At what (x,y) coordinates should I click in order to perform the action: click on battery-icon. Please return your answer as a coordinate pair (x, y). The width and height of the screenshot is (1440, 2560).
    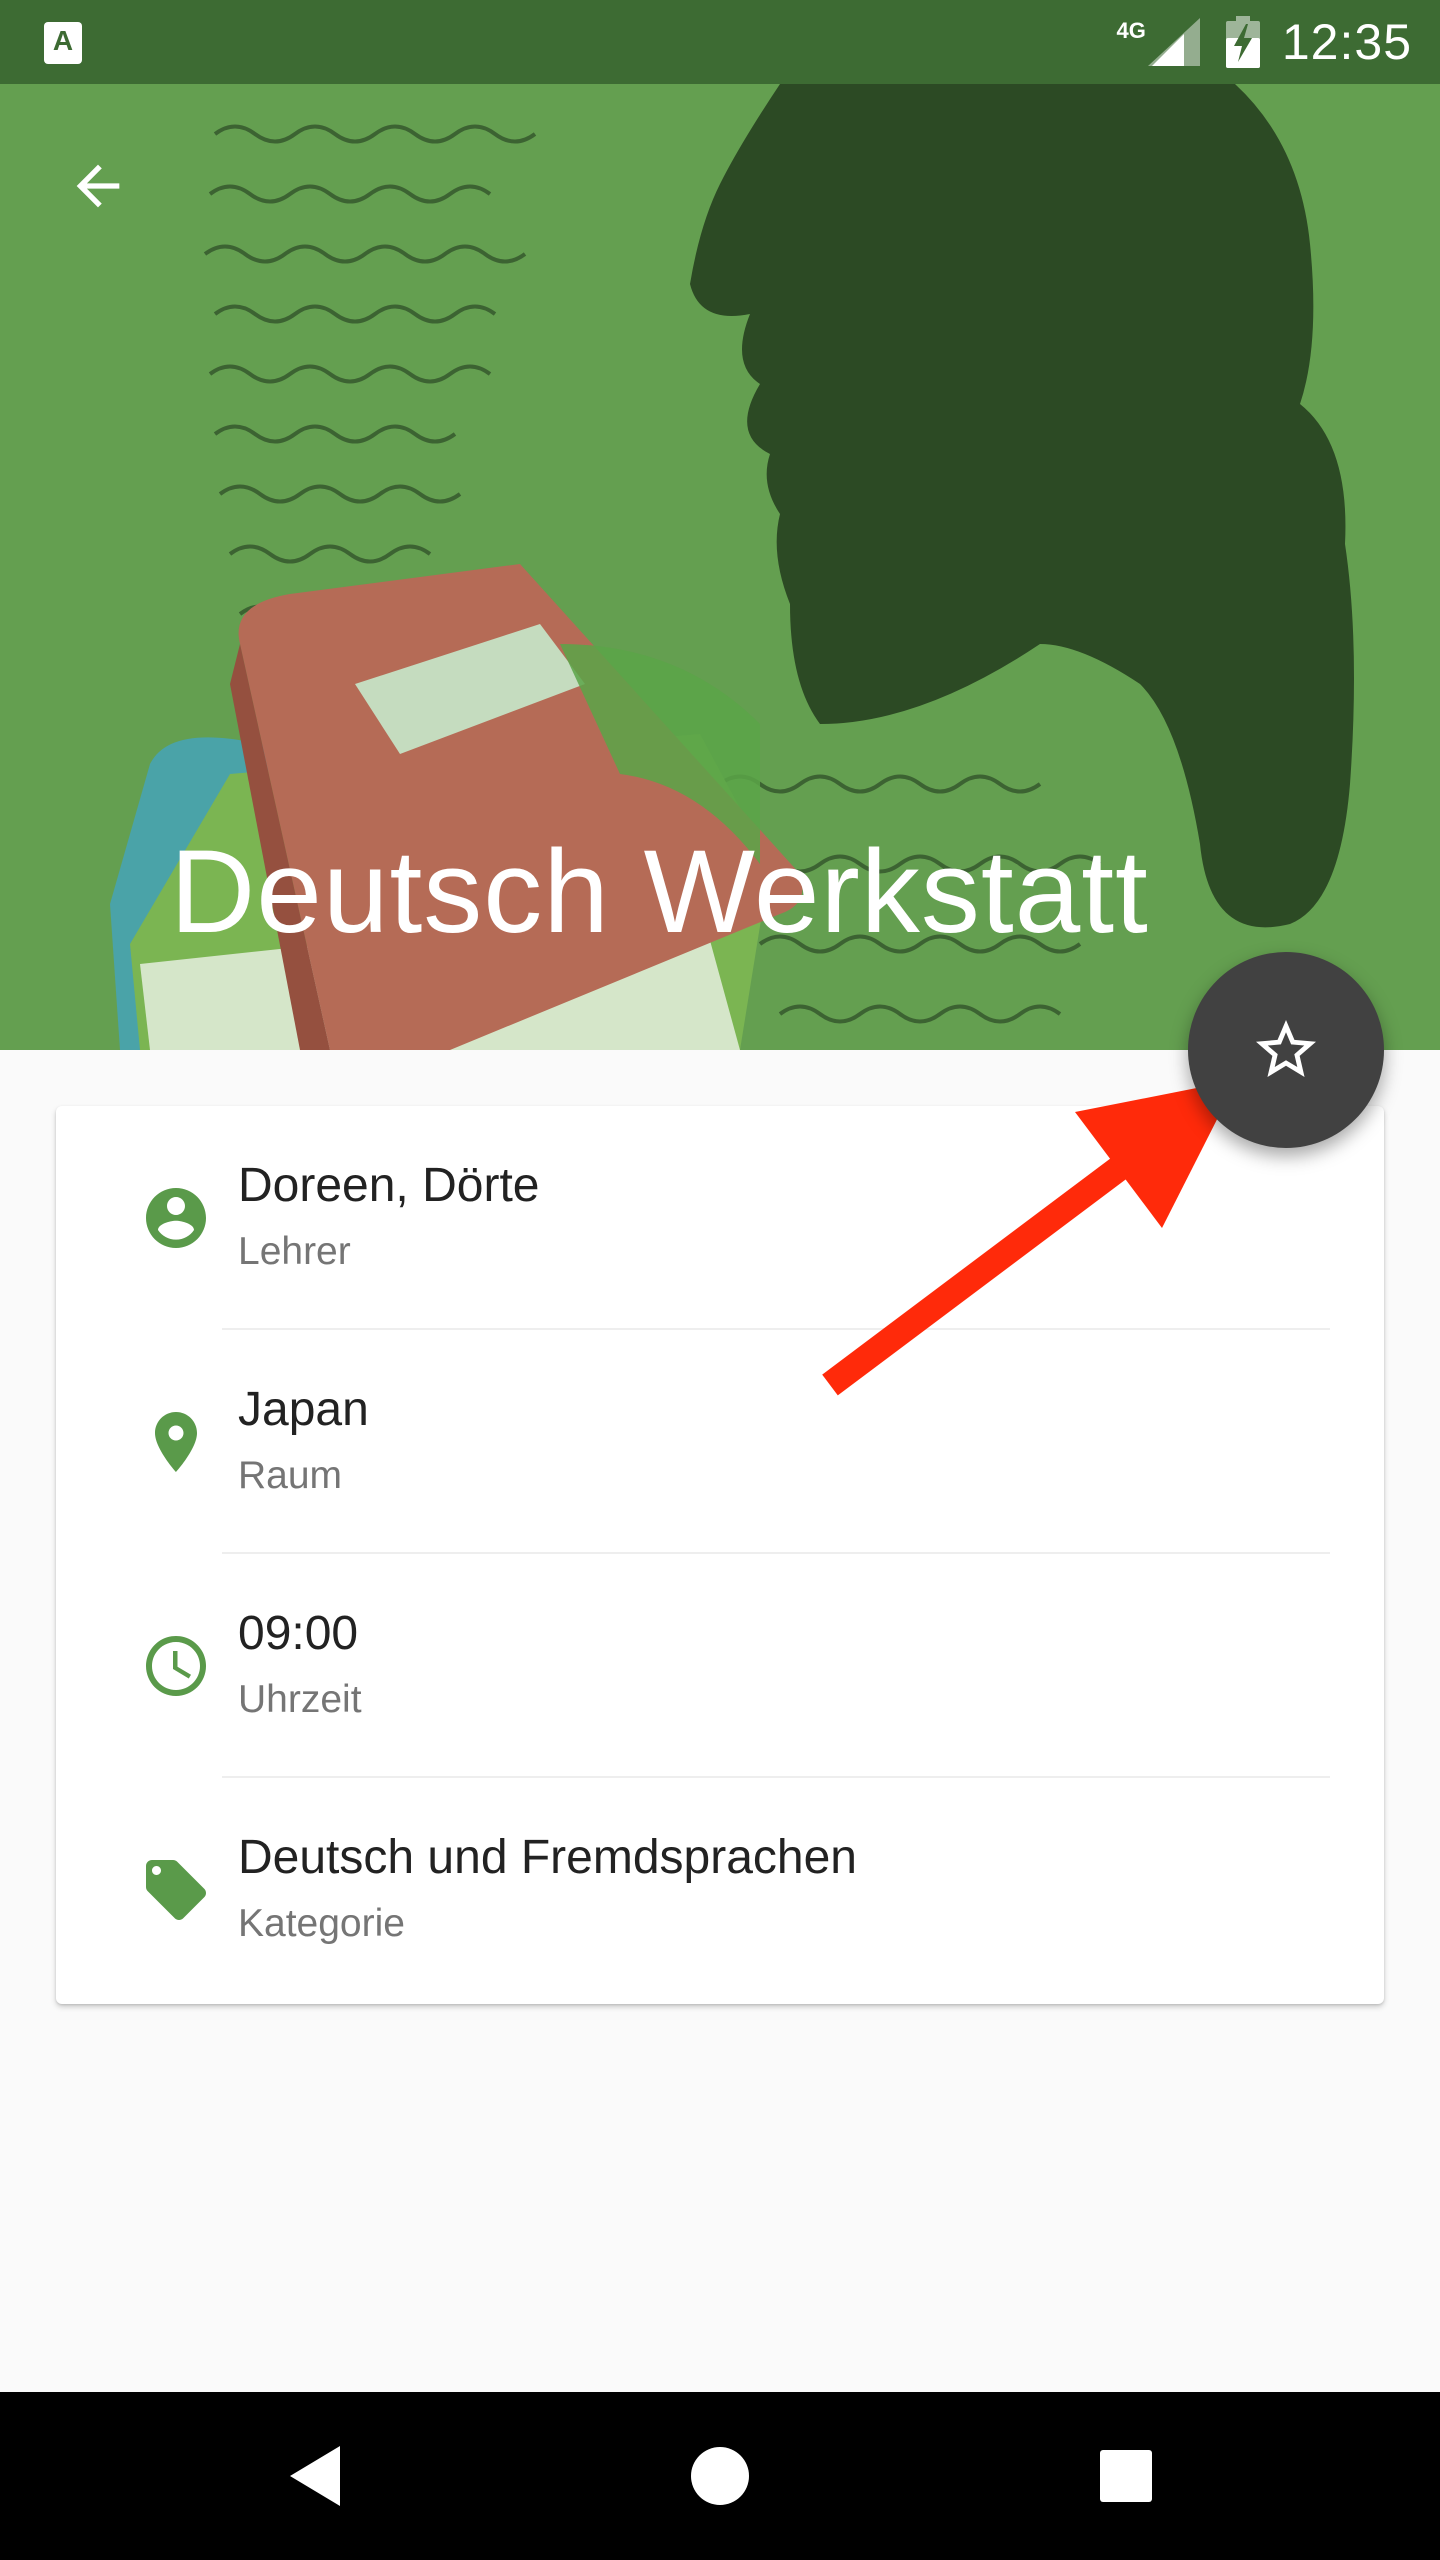
    Looking at the image, I should click on (1242, 42).